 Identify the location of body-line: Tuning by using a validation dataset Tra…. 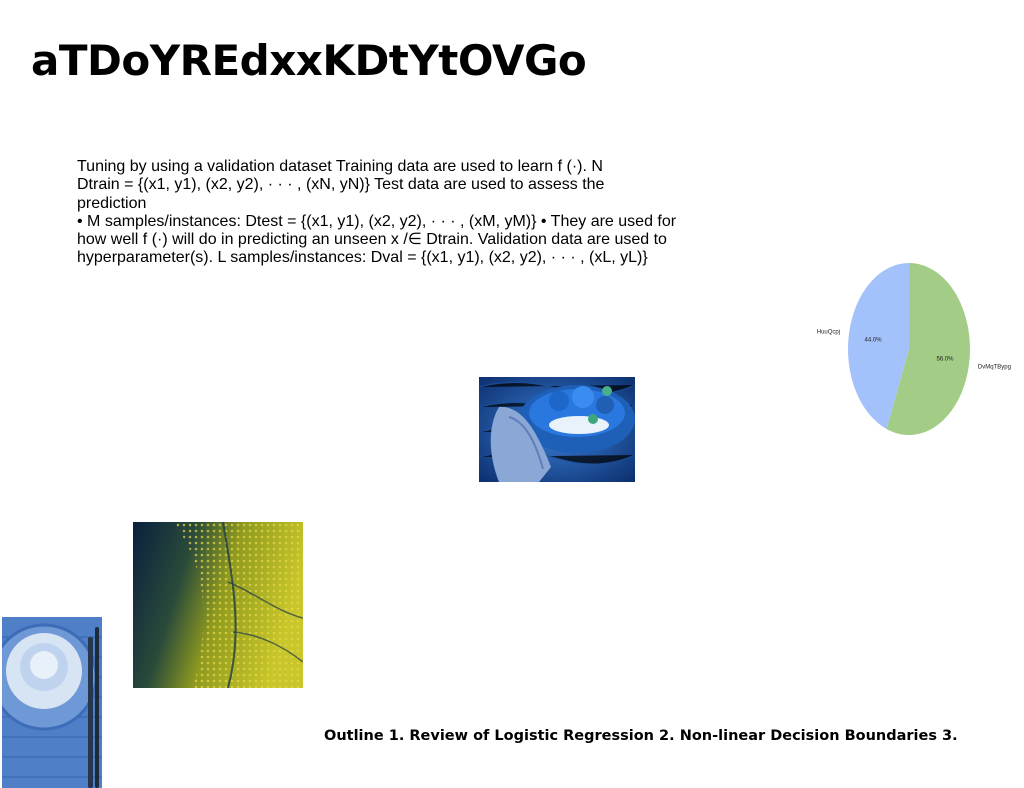
(340, 166).